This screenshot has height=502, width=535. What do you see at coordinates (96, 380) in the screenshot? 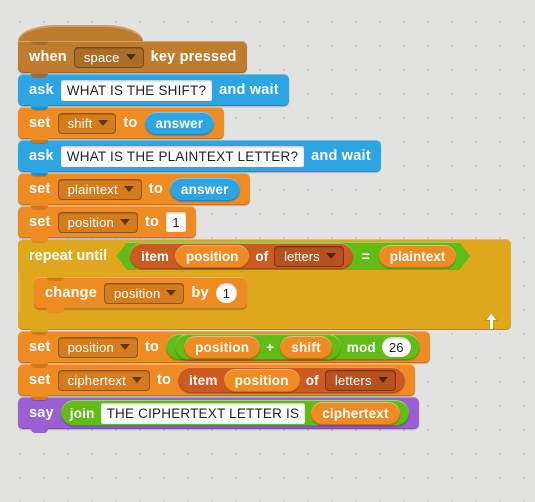
I see `variable-dropdown-value: ciphertext` at bounding box center [96, 380].